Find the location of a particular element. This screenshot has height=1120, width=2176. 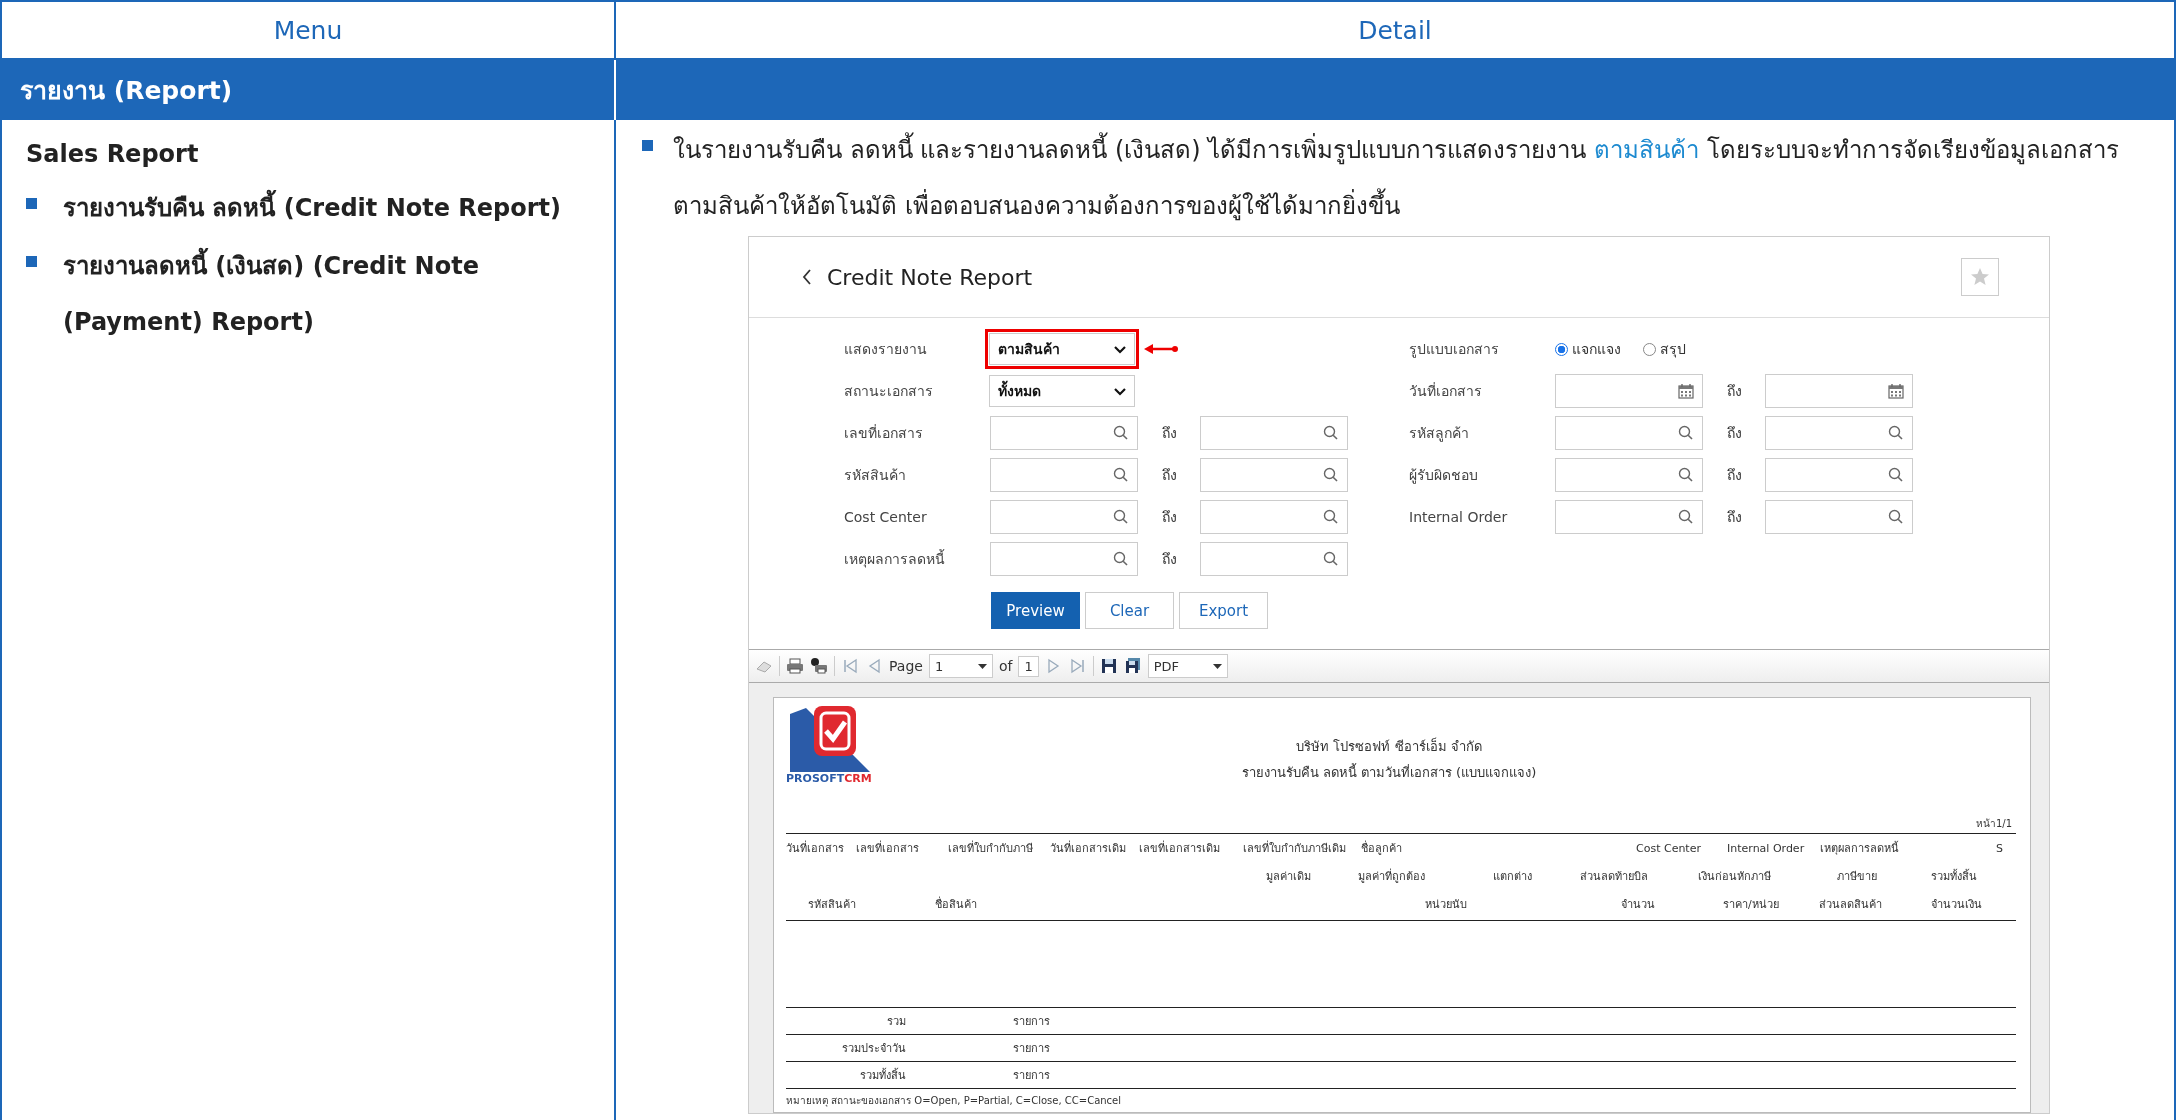

radio-option: แจกแจง is located at coordinates (1588, 349).